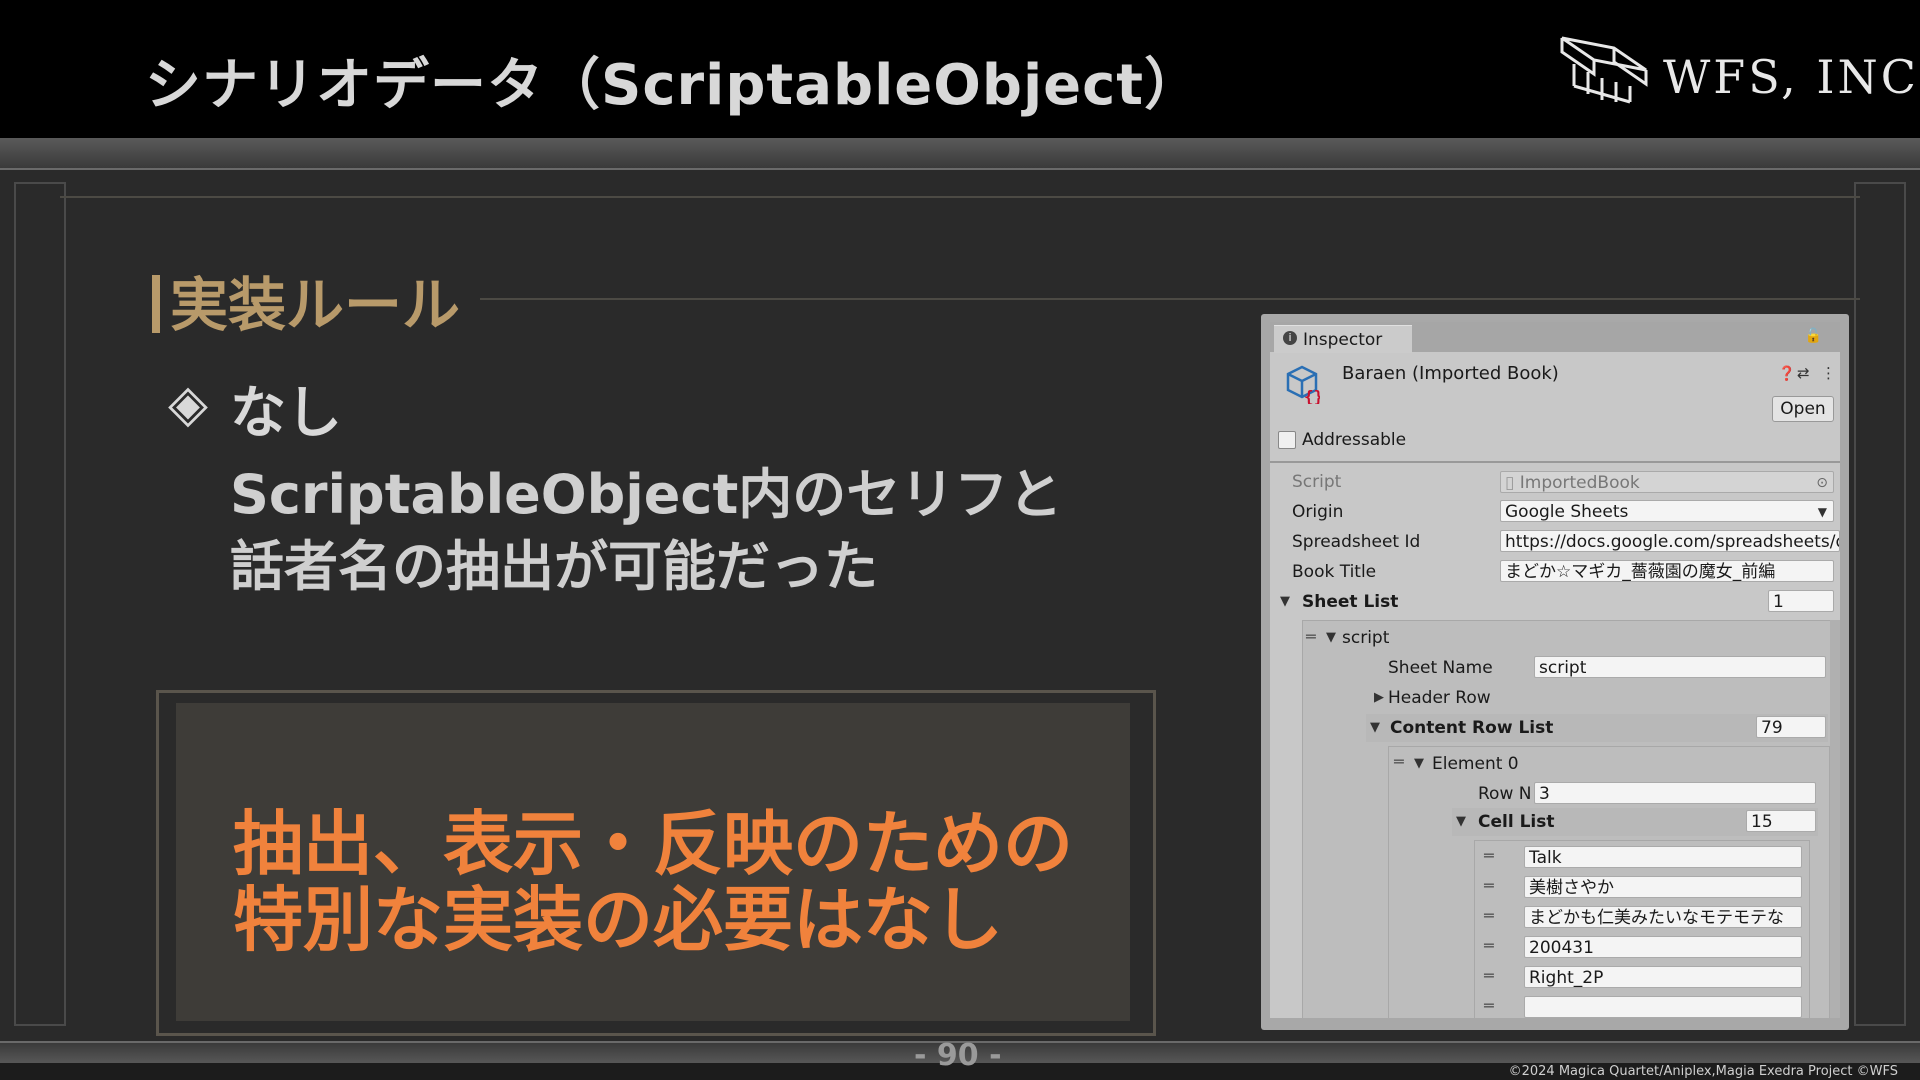  I want to click on company-name: WFS, INC., so click(1791, 77).